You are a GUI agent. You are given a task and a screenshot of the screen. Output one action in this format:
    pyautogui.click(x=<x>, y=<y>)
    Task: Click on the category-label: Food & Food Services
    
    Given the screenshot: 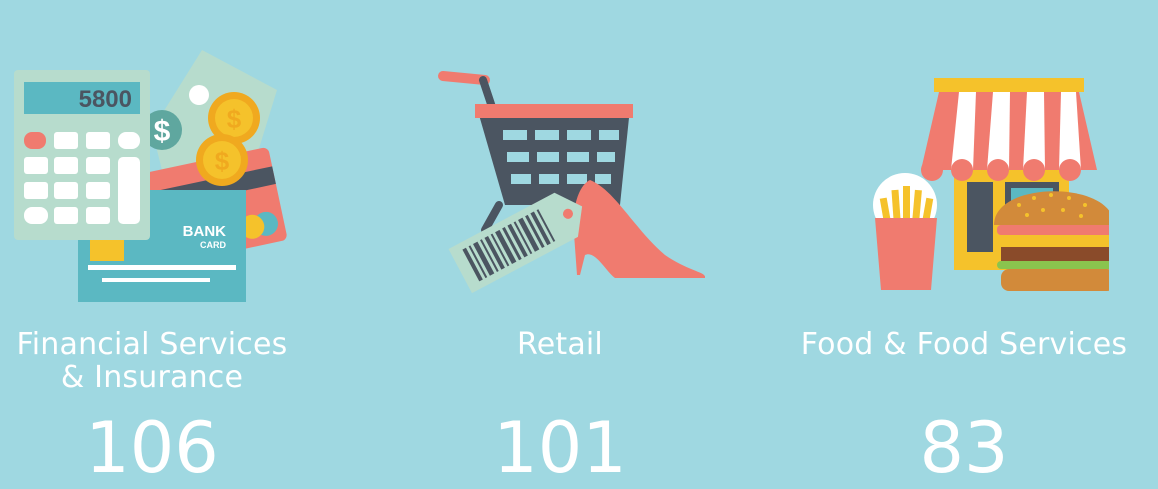 What is the action you would take?
    pyautogui.click(x=964, y=344)
    